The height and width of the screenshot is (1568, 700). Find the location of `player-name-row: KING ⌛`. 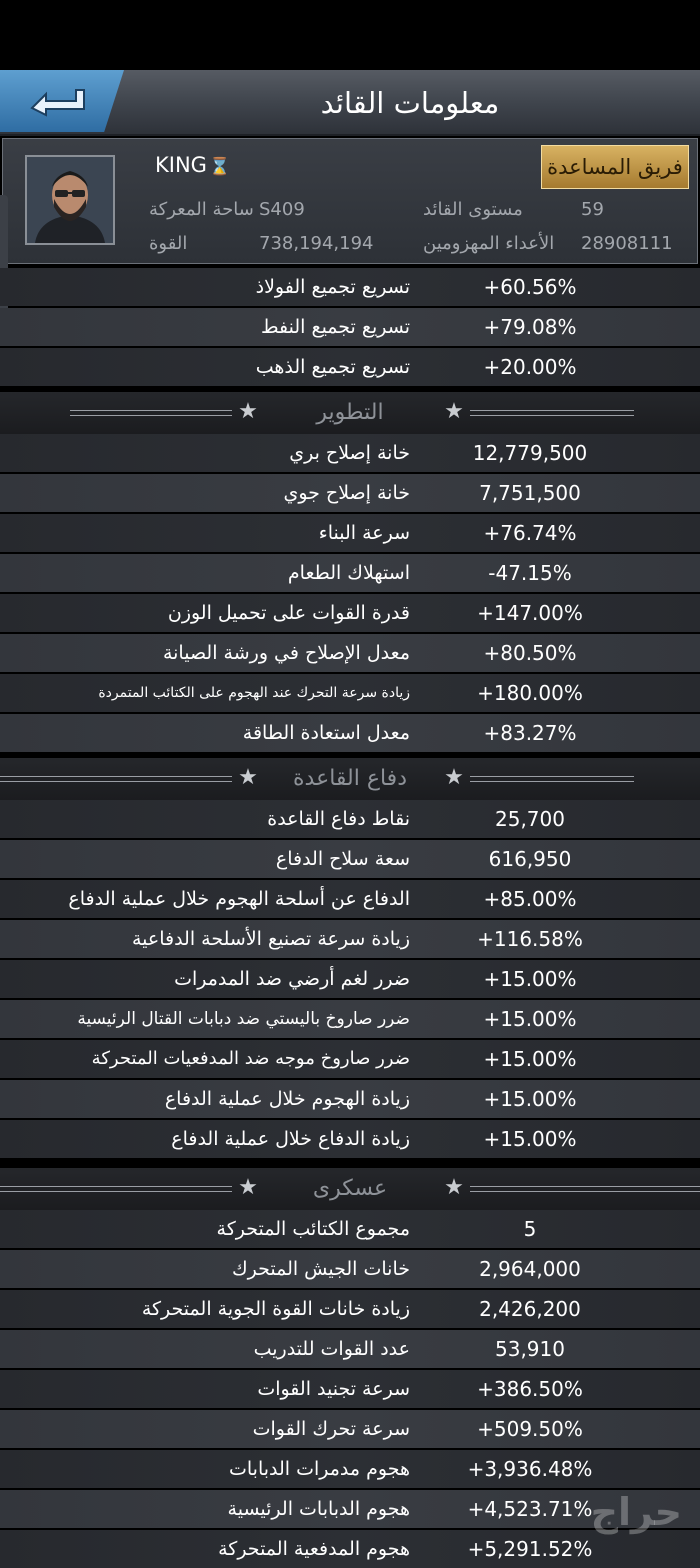

player-name-row: KING ⌛ is located at coordinates (192, 165).